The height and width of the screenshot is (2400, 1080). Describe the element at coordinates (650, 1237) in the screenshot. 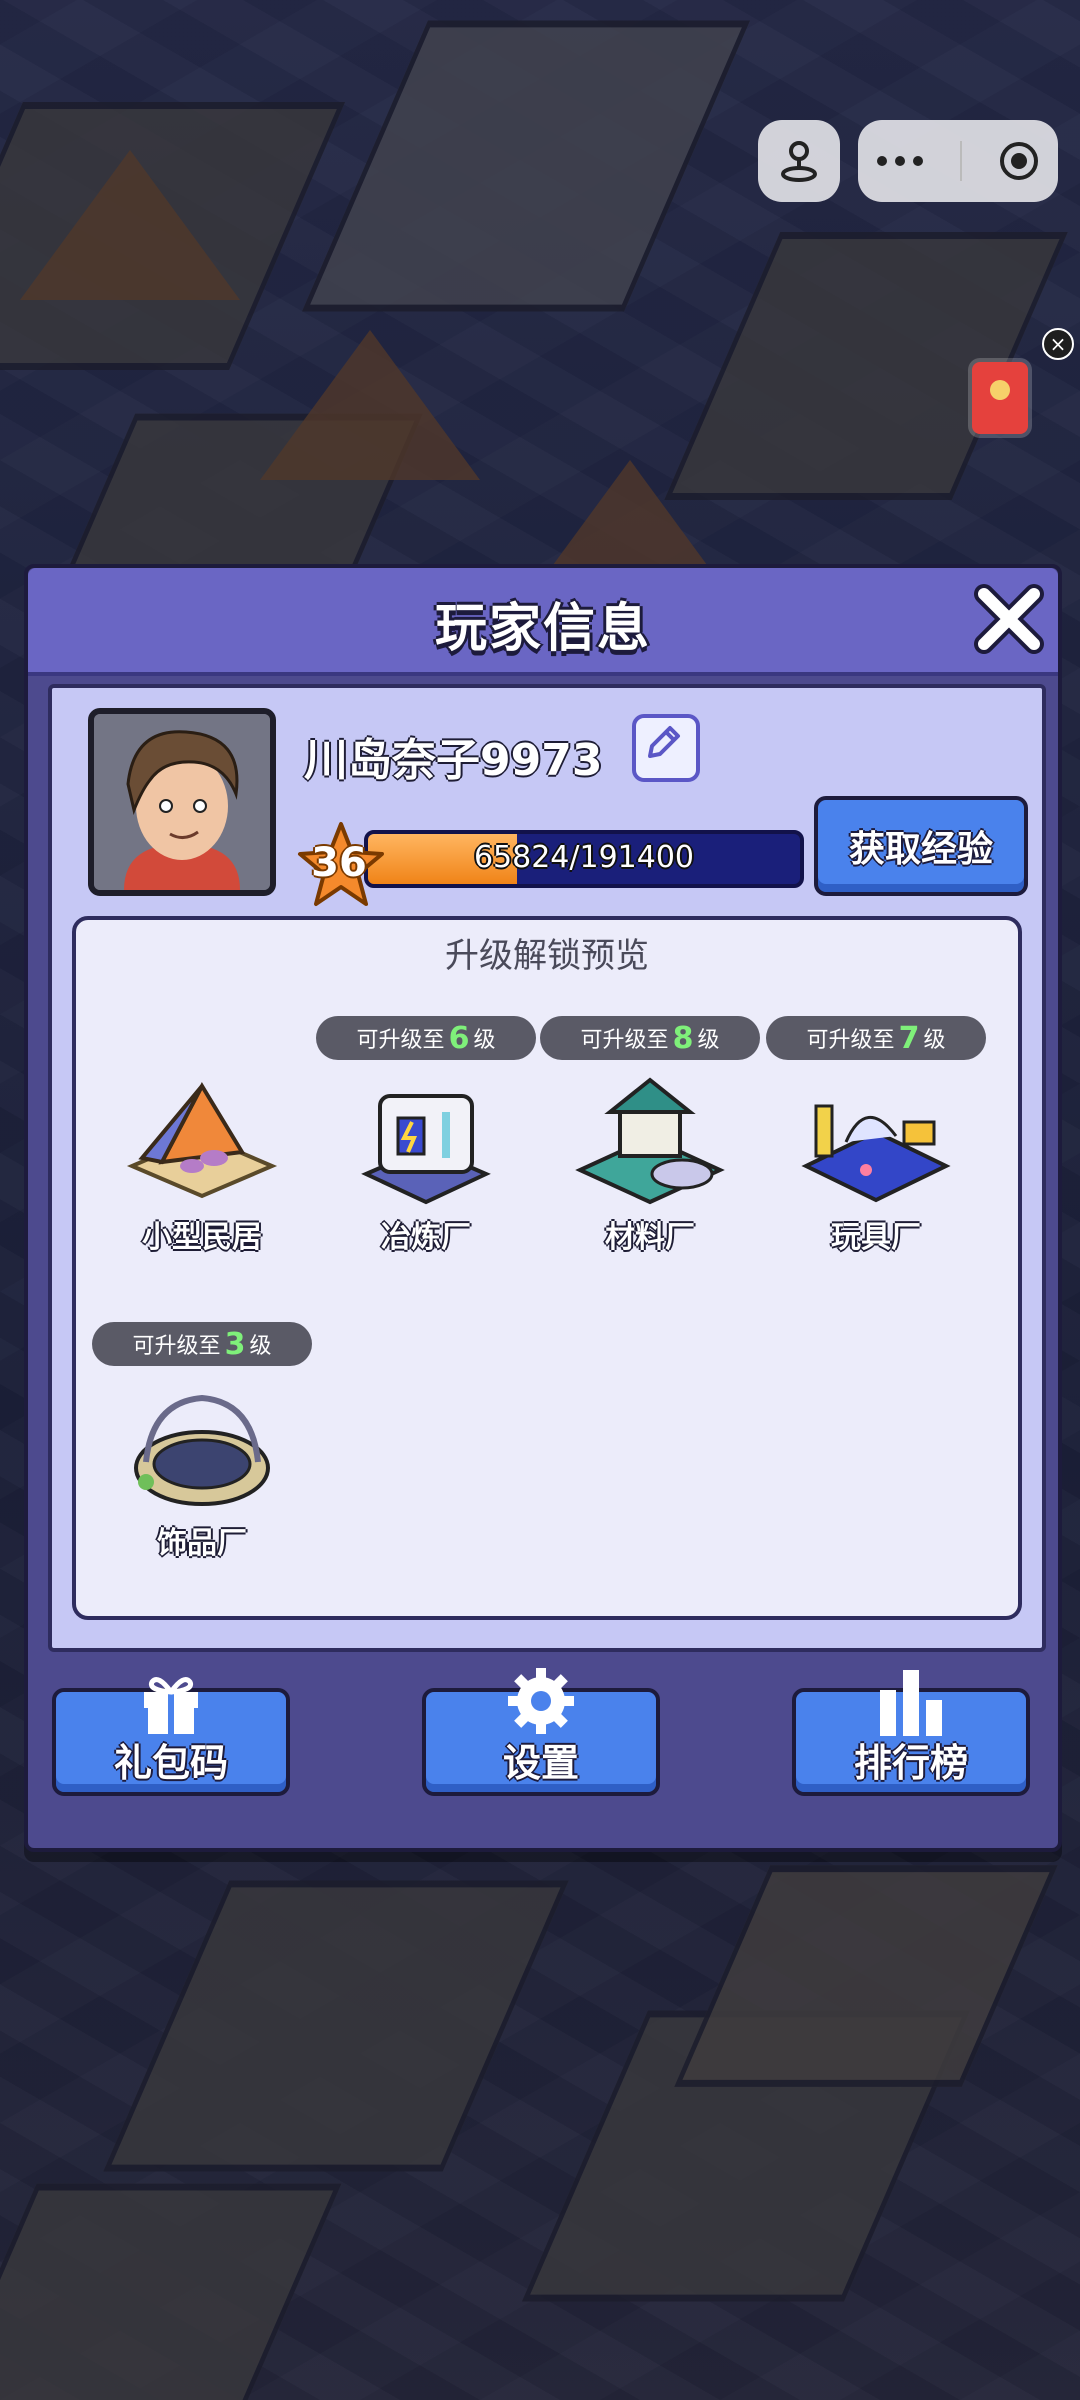

I see `building-name: 材料厂` at that location.